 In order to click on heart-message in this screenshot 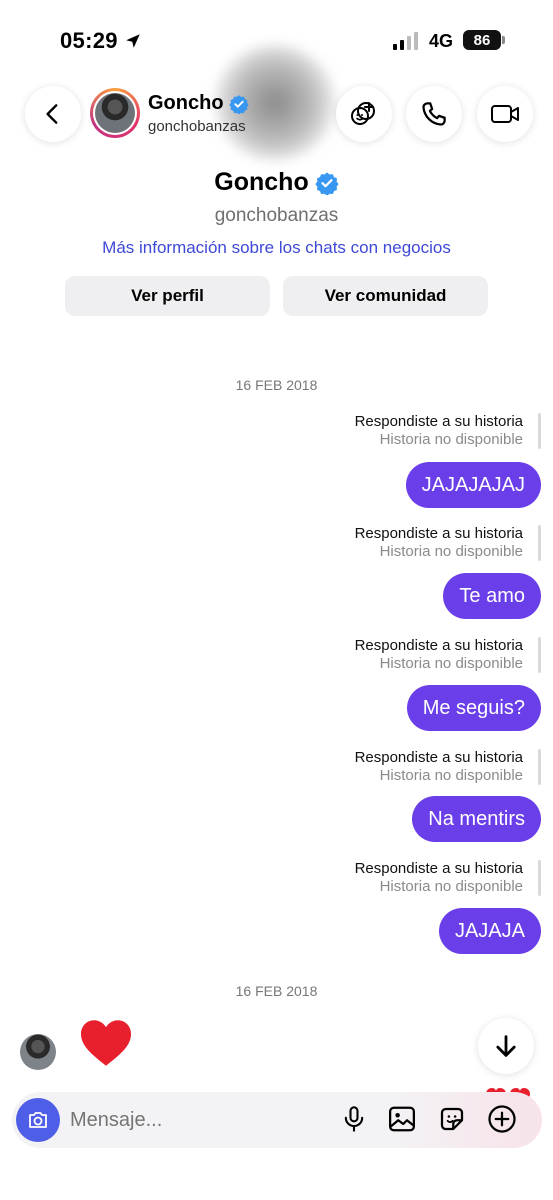, I will do `click(106, 1045)`.